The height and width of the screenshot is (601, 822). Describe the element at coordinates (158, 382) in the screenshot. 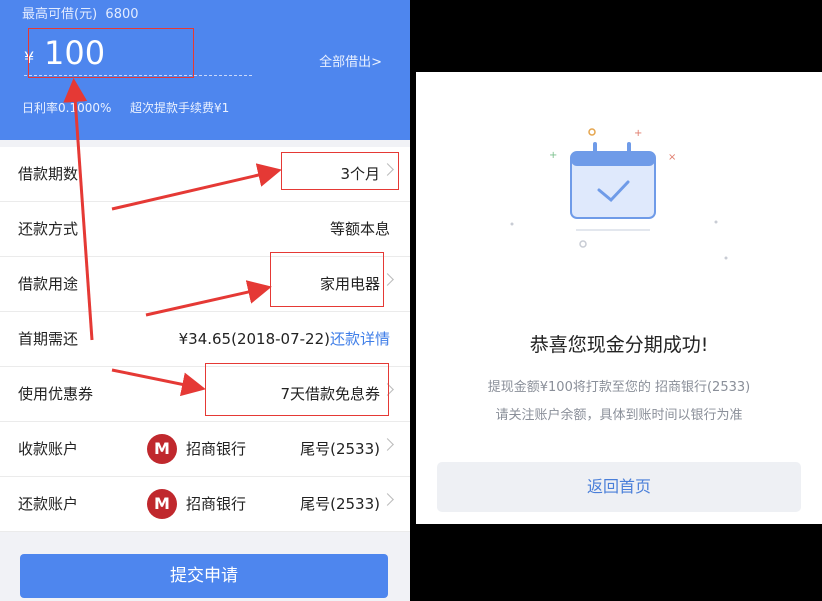

I see `arrow-to-coupon` at that location.